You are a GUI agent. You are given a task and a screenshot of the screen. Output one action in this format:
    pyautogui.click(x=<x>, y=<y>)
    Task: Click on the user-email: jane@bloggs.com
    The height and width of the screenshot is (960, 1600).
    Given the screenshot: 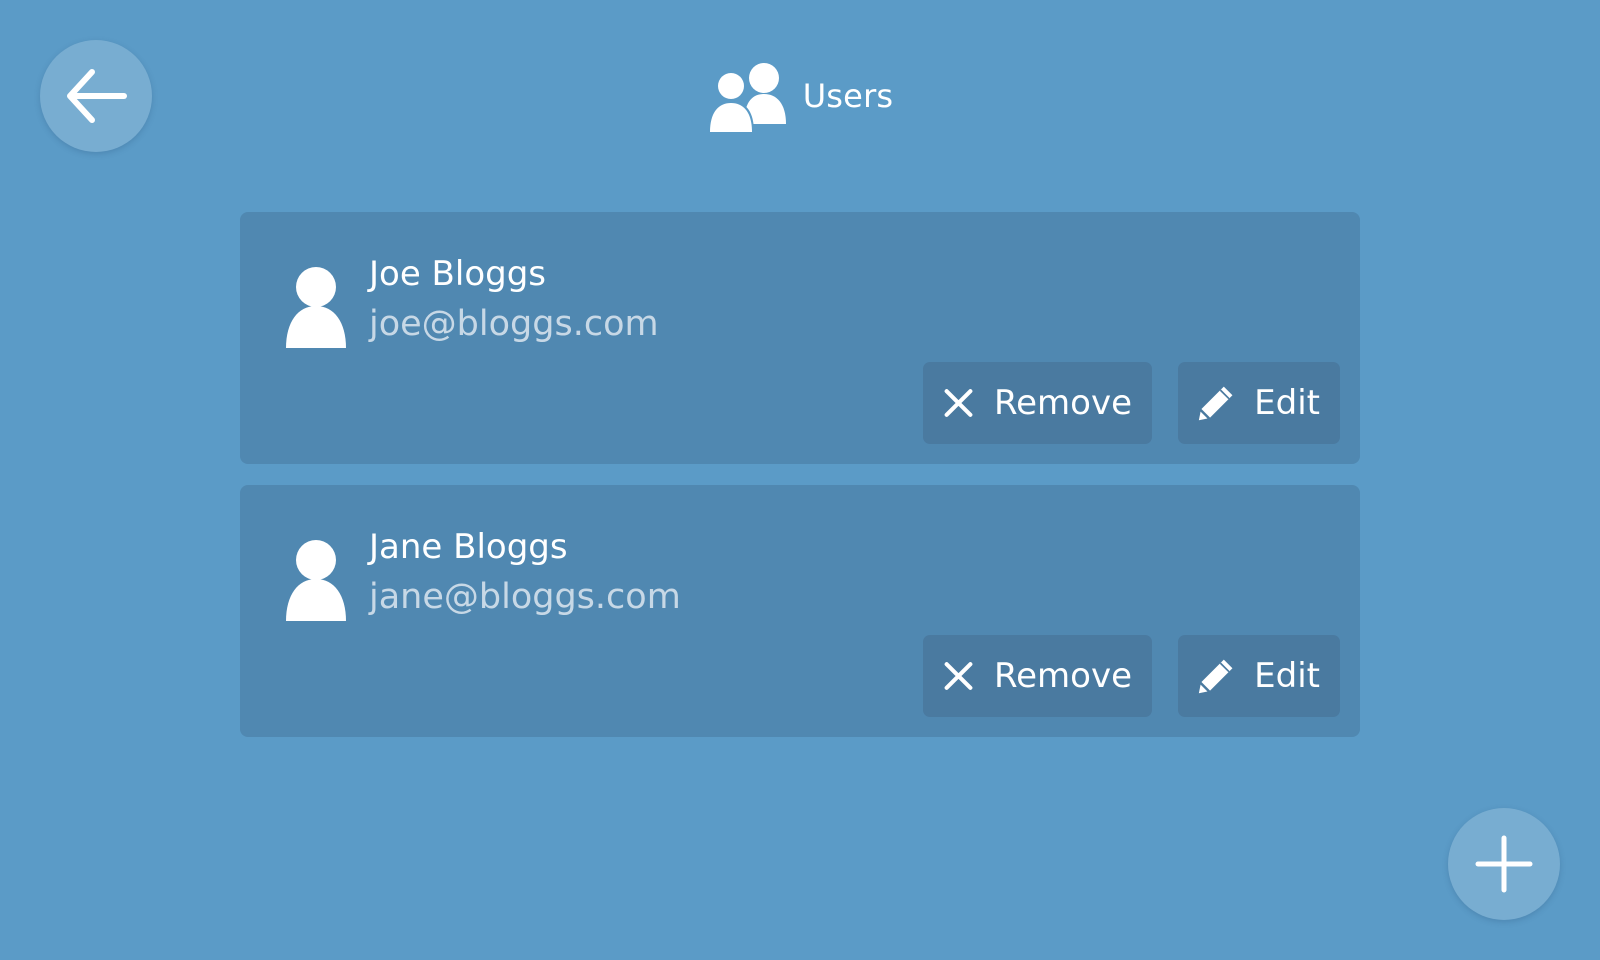 What is the action you would take?
    pyautogui.click(x=525, y=597)
    